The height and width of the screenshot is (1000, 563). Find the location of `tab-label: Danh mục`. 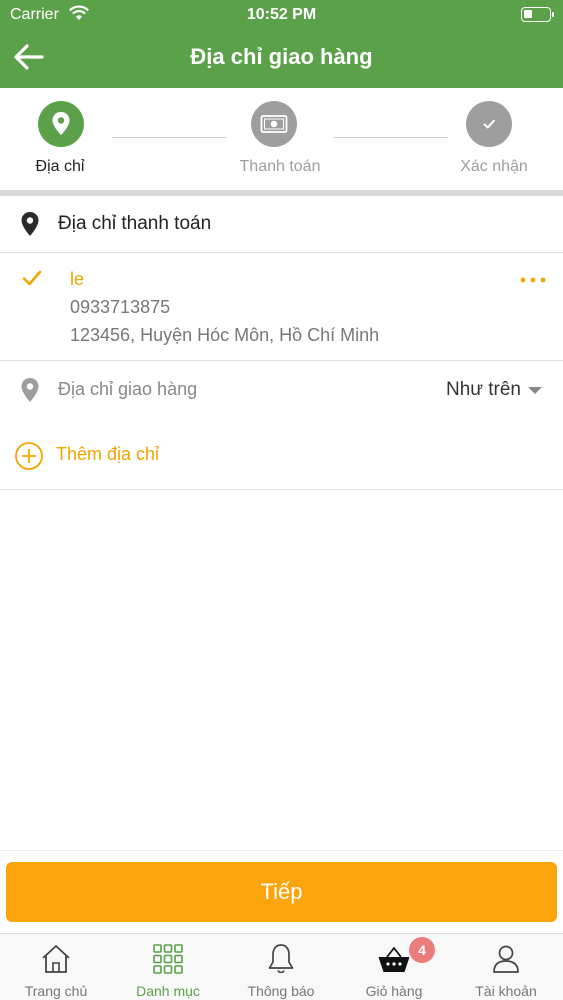

tab-label: Danh mục is located at coordinates (168, 991).